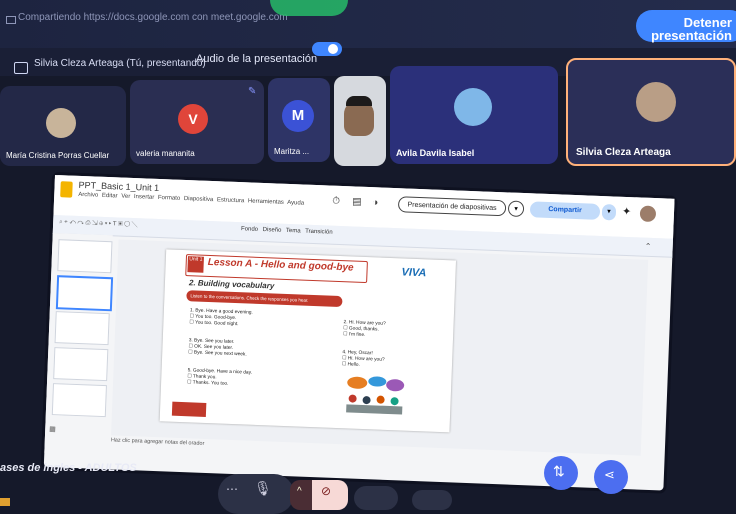 Image resolution: width=736 pixels, height=514 pixels. What do you see at coordinates (333, 49) in the screenshot?
I see `toggle-knob` at bounding box center [333, 49].